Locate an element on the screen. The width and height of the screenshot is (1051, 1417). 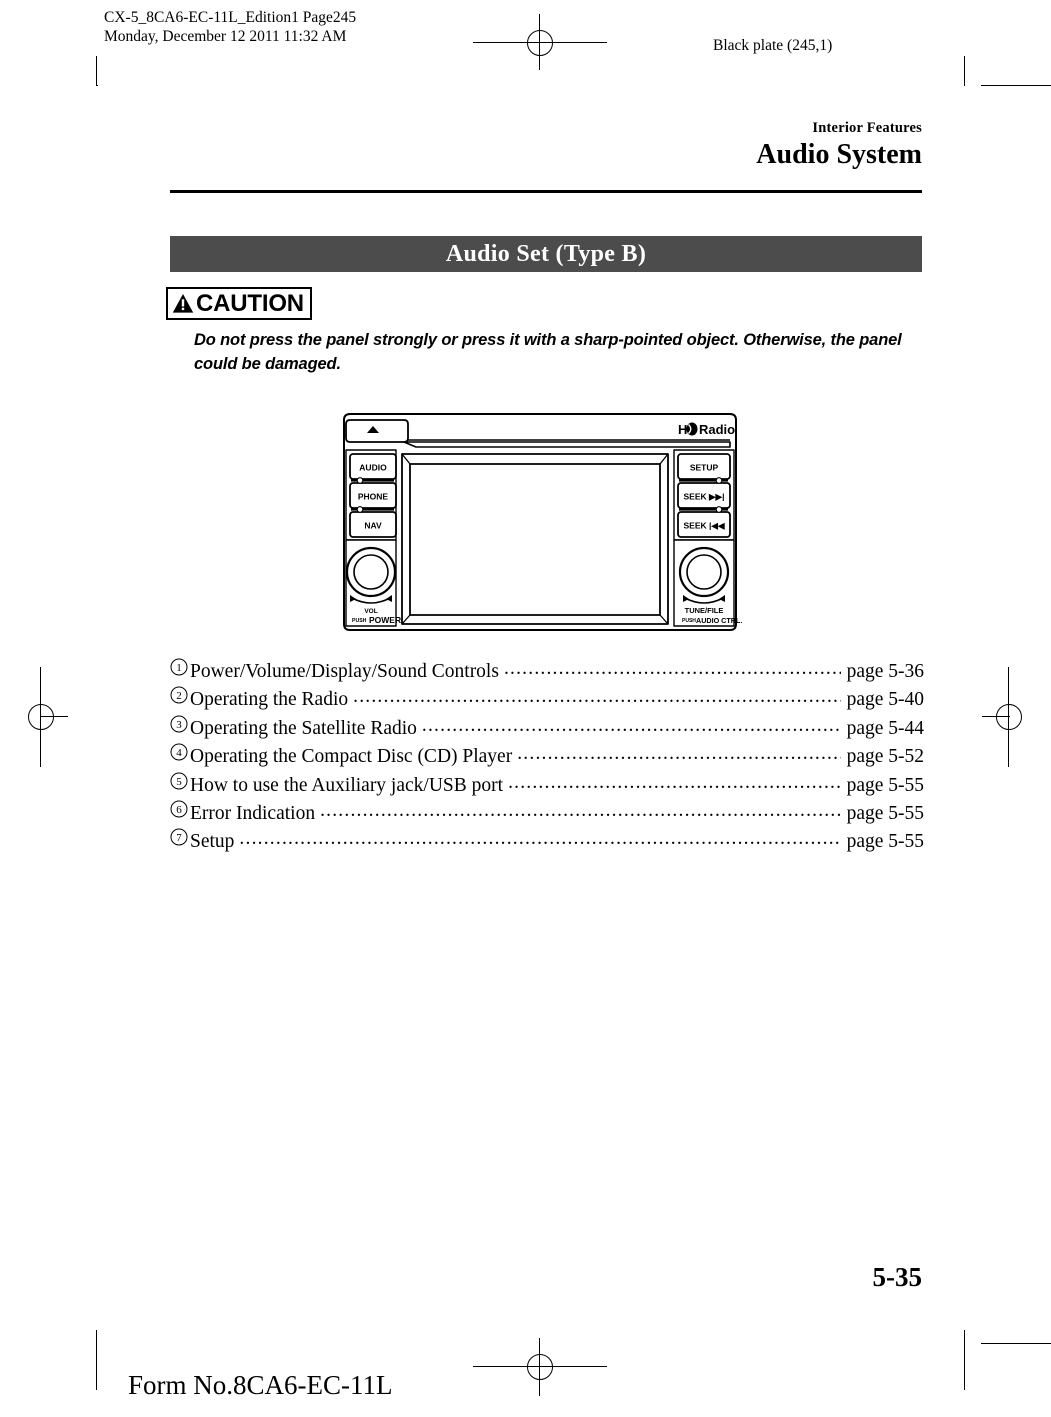
right-button-seek-forward: SEEK ▶▶| is located at coordinates (704, 495).